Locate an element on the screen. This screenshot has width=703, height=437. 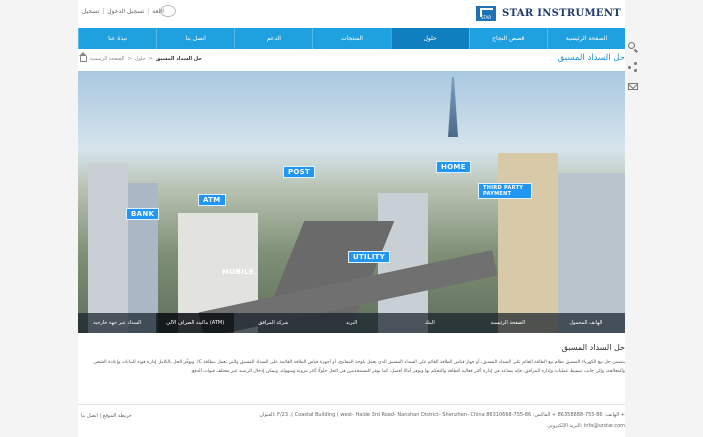
home-icon is located at coordinates (83, 57).